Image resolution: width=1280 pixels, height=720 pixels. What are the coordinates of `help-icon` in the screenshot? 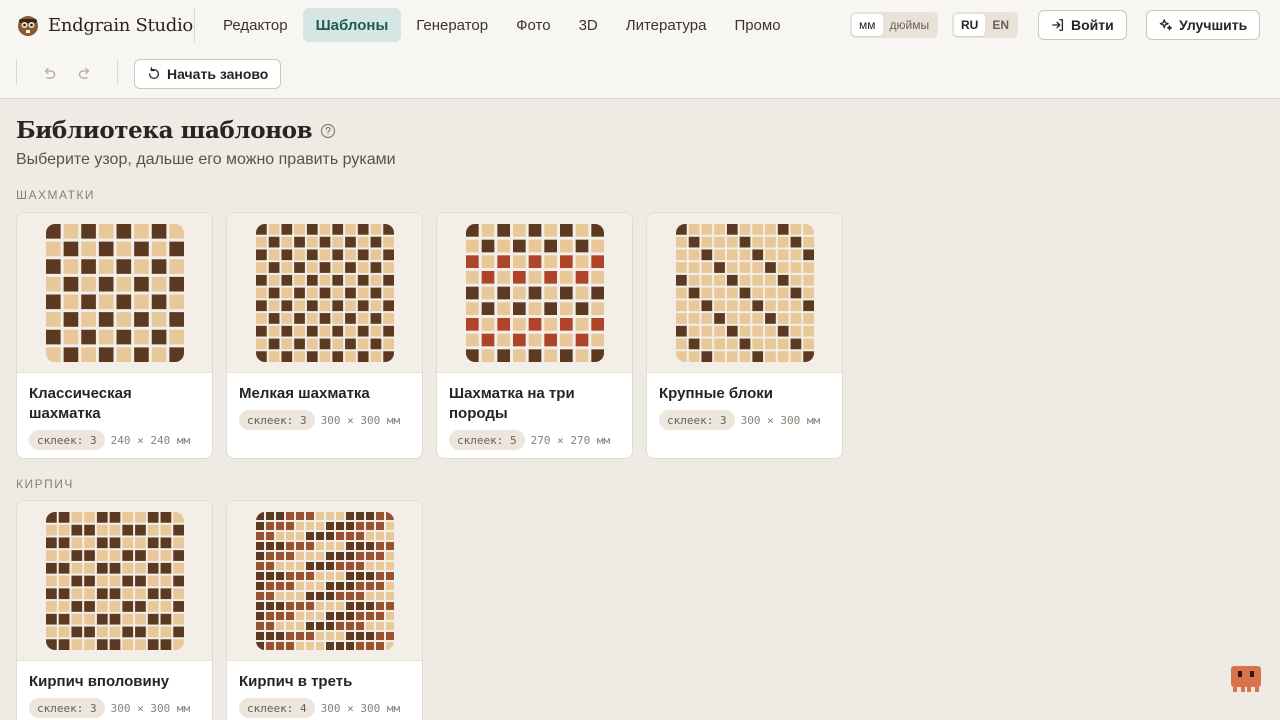 It's located at (328, 131).